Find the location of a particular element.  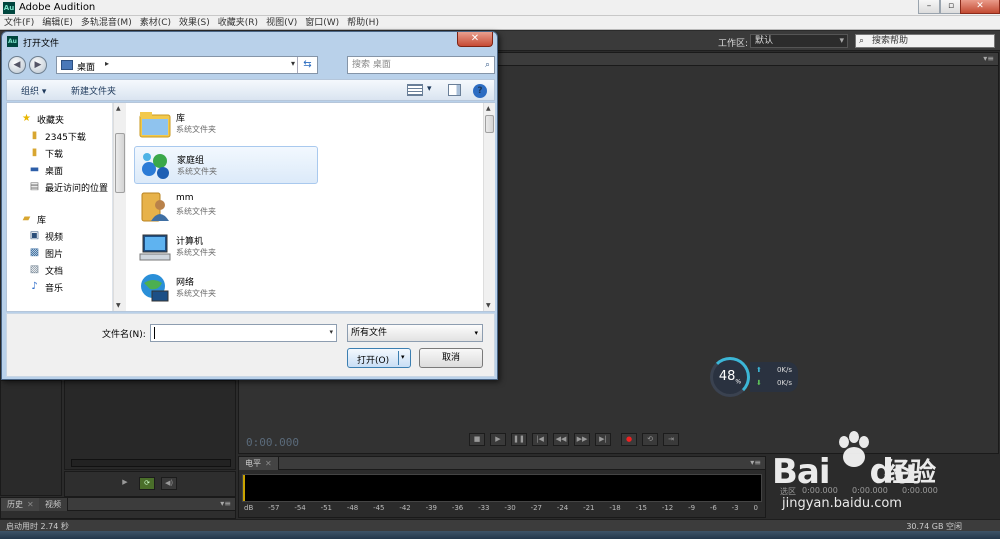

menu-file: 文件(F) is located at coordinates (19, 22).